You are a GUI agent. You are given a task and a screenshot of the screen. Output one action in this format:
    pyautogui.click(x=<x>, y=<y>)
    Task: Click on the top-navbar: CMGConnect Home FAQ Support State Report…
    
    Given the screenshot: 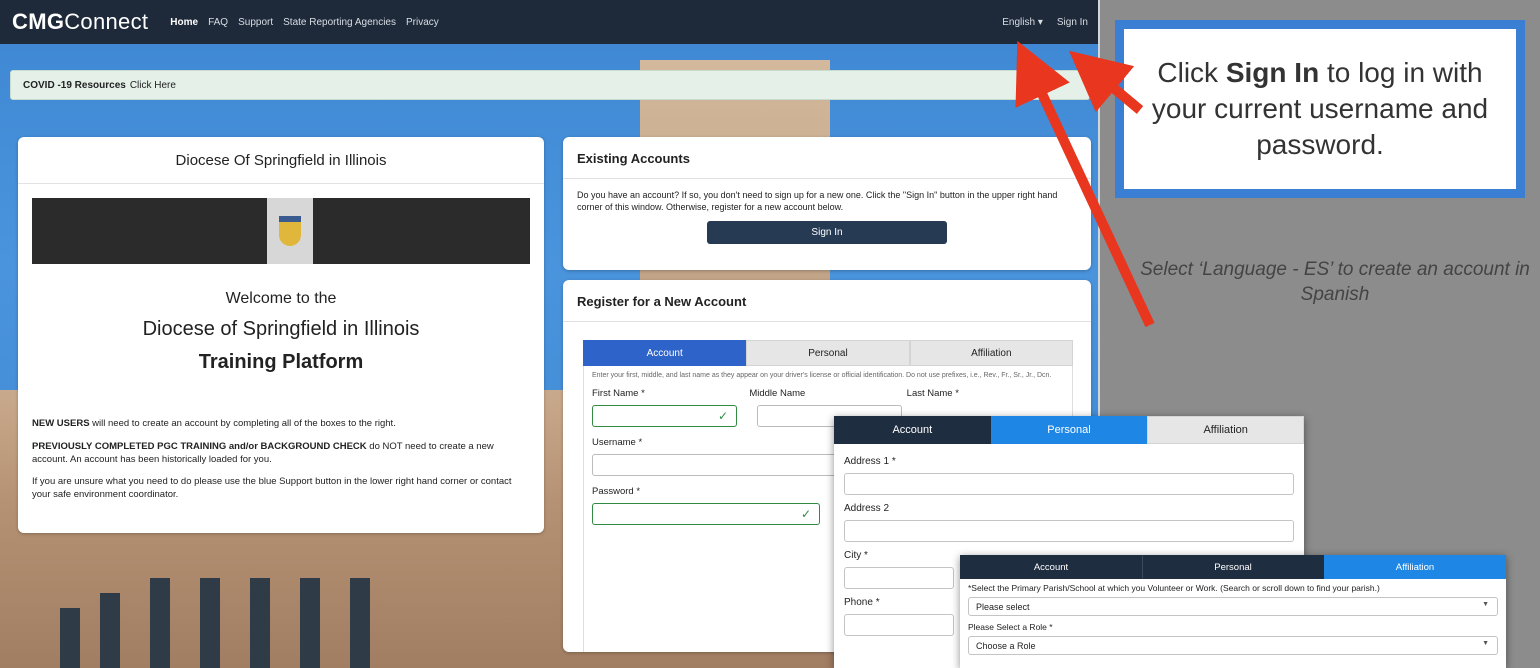 What is the action you would take?
    pyautogui.click(x=549, y=22)
    